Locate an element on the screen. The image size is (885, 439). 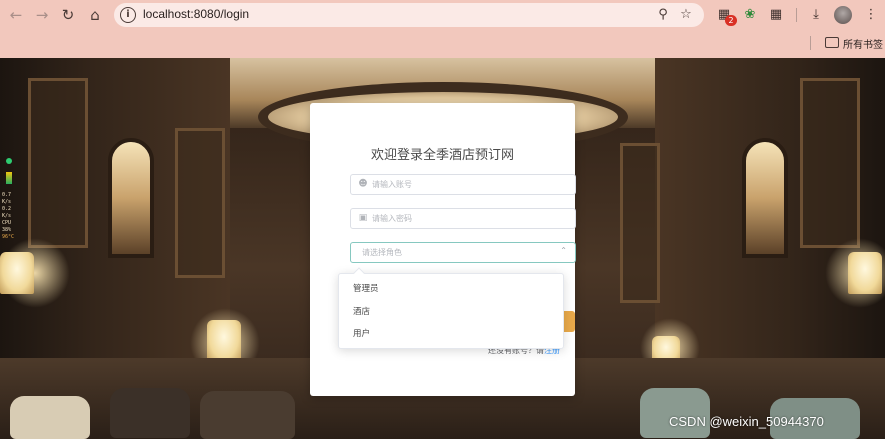
bookmark-star-icon: ☆ is located at coordinates (686, 15).